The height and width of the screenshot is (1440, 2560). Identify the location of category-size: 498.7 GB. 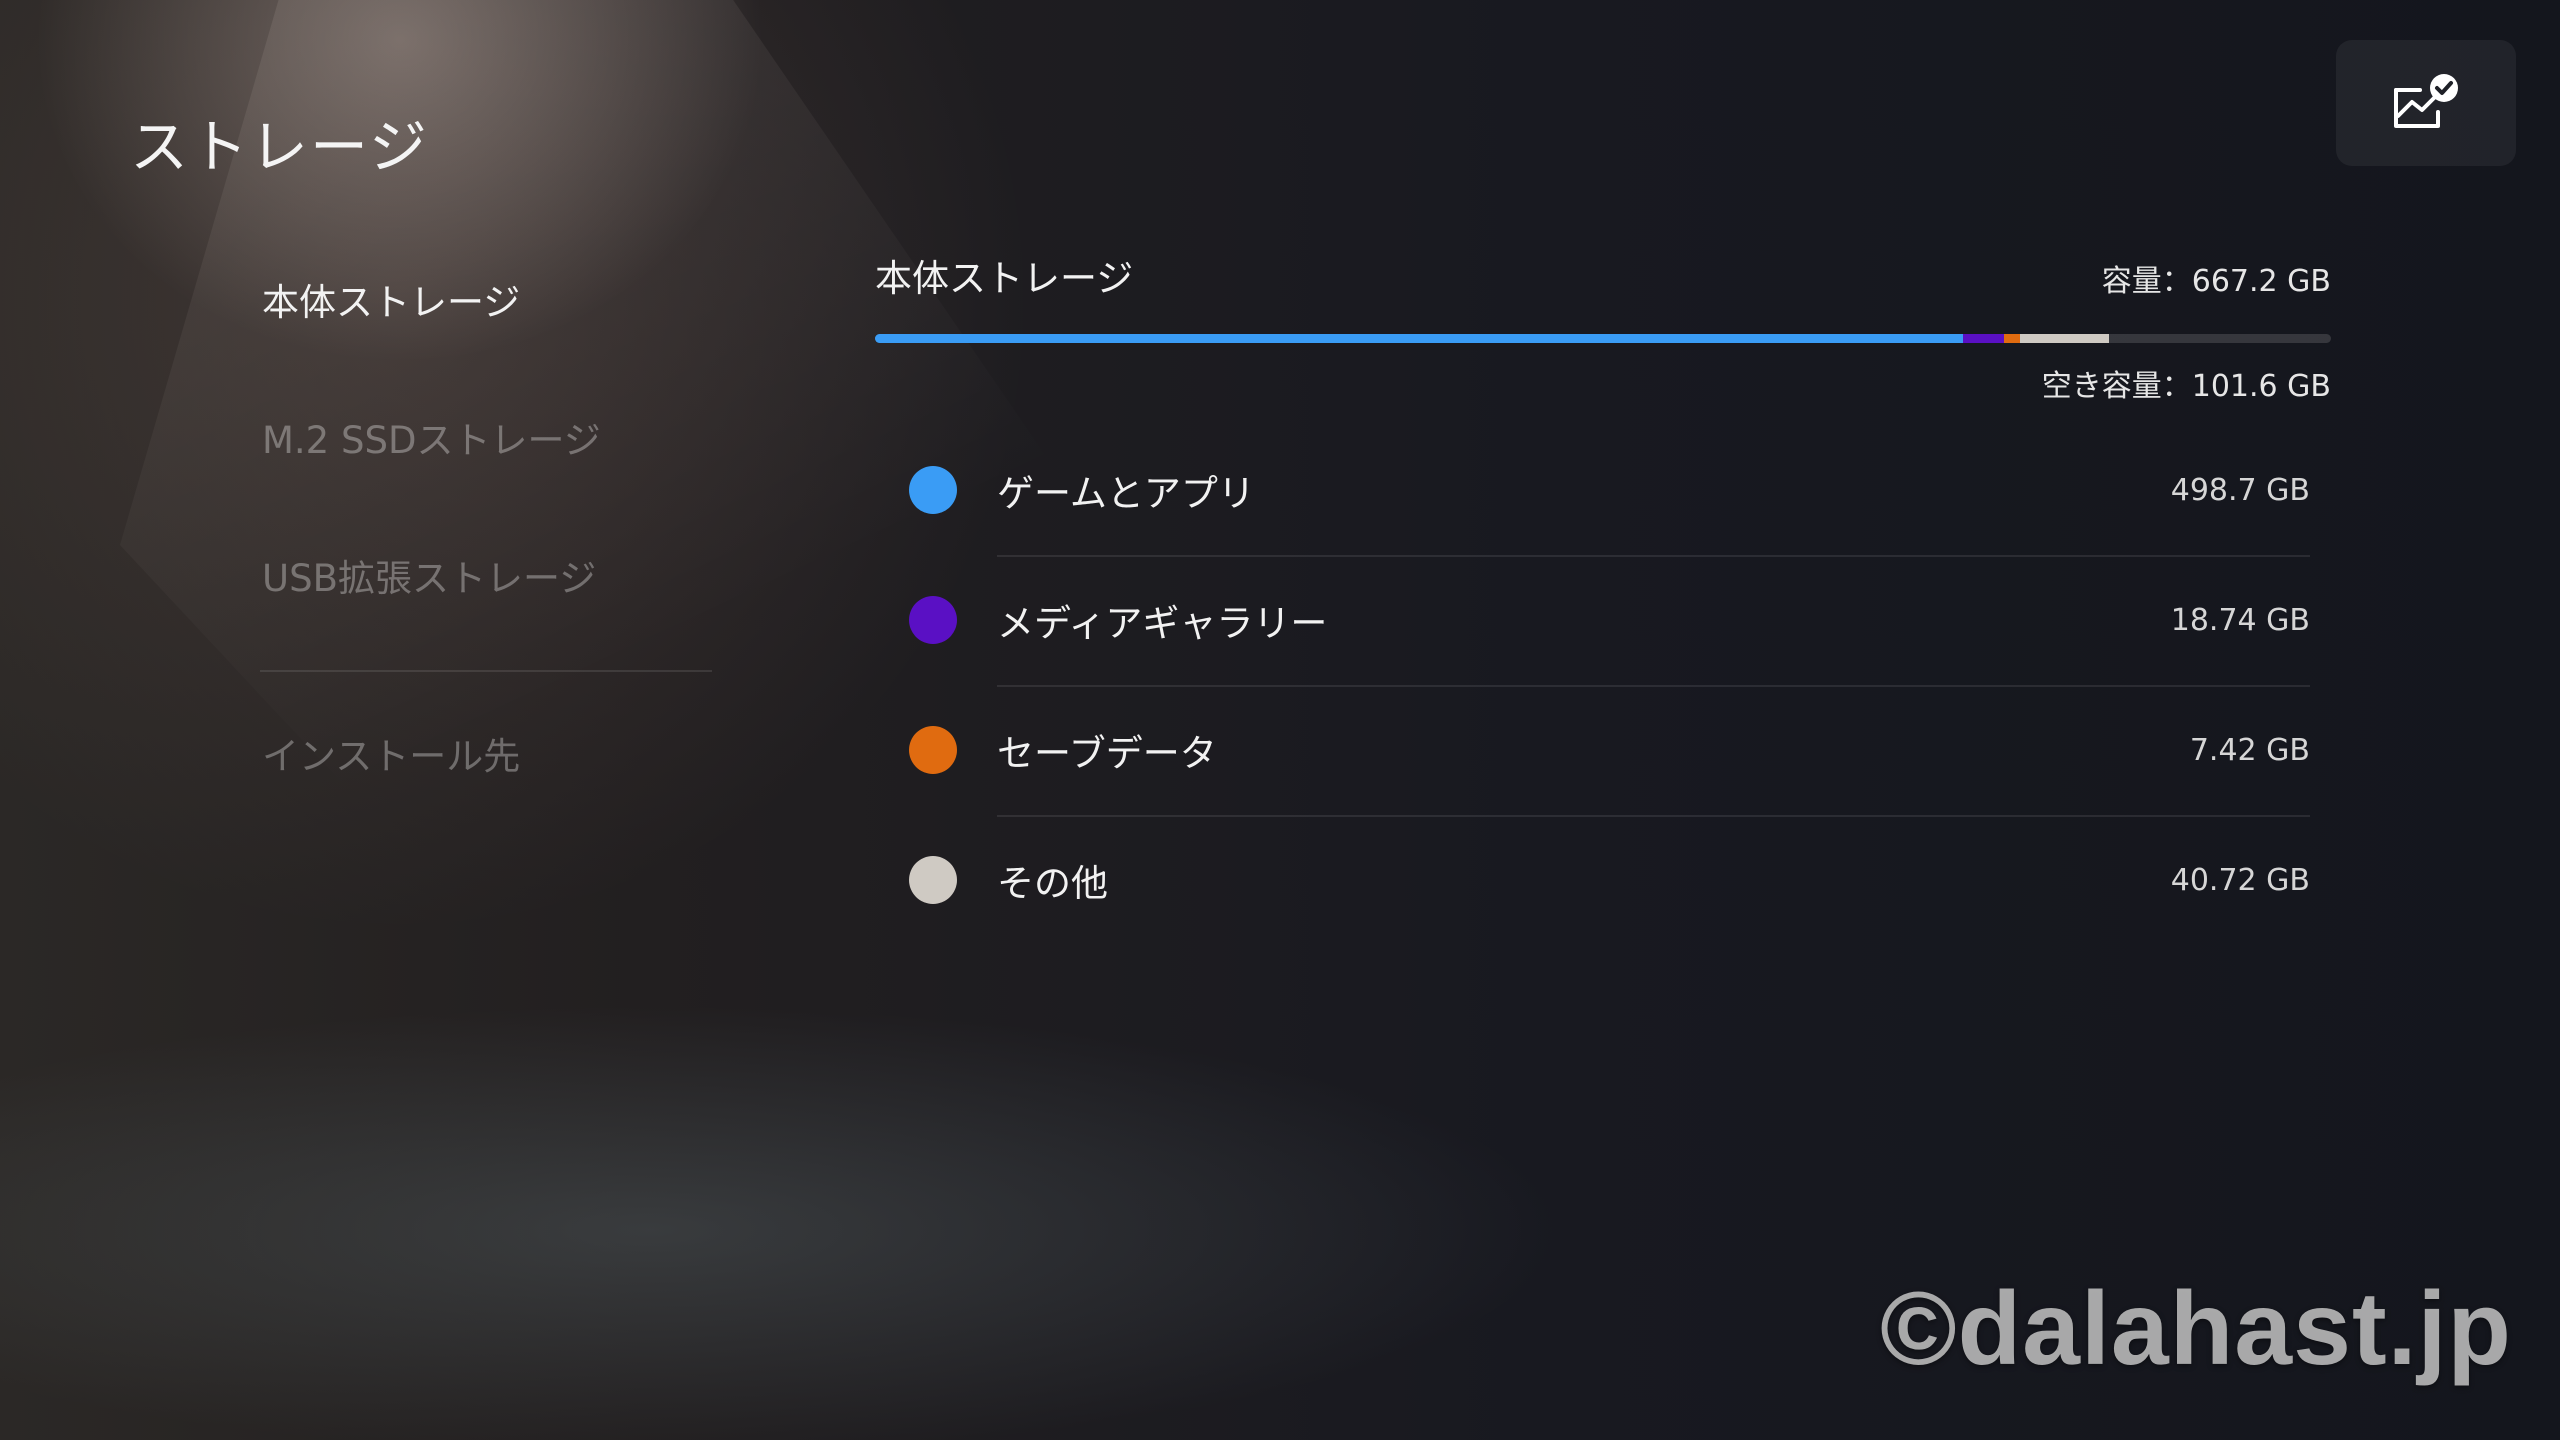
(2240, 490).